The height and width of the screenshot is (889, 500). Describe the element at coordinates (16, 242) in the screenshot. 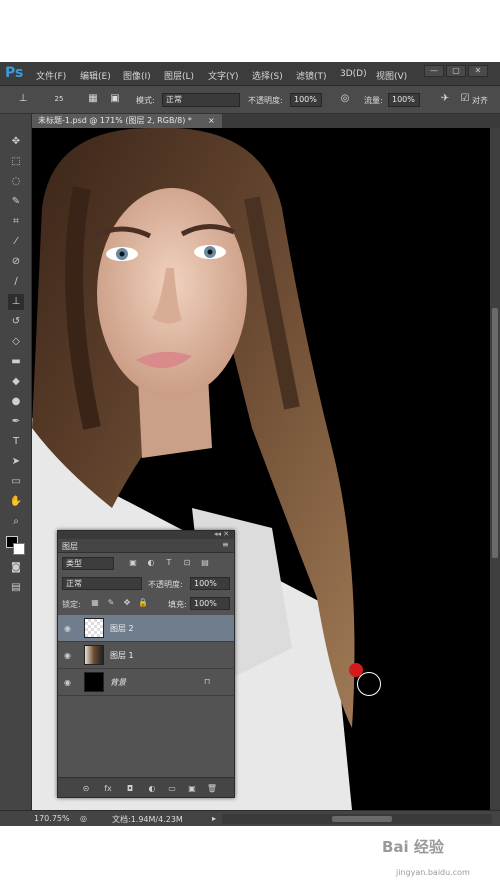

I see `eyedropper-icon: ⁄` at that location.